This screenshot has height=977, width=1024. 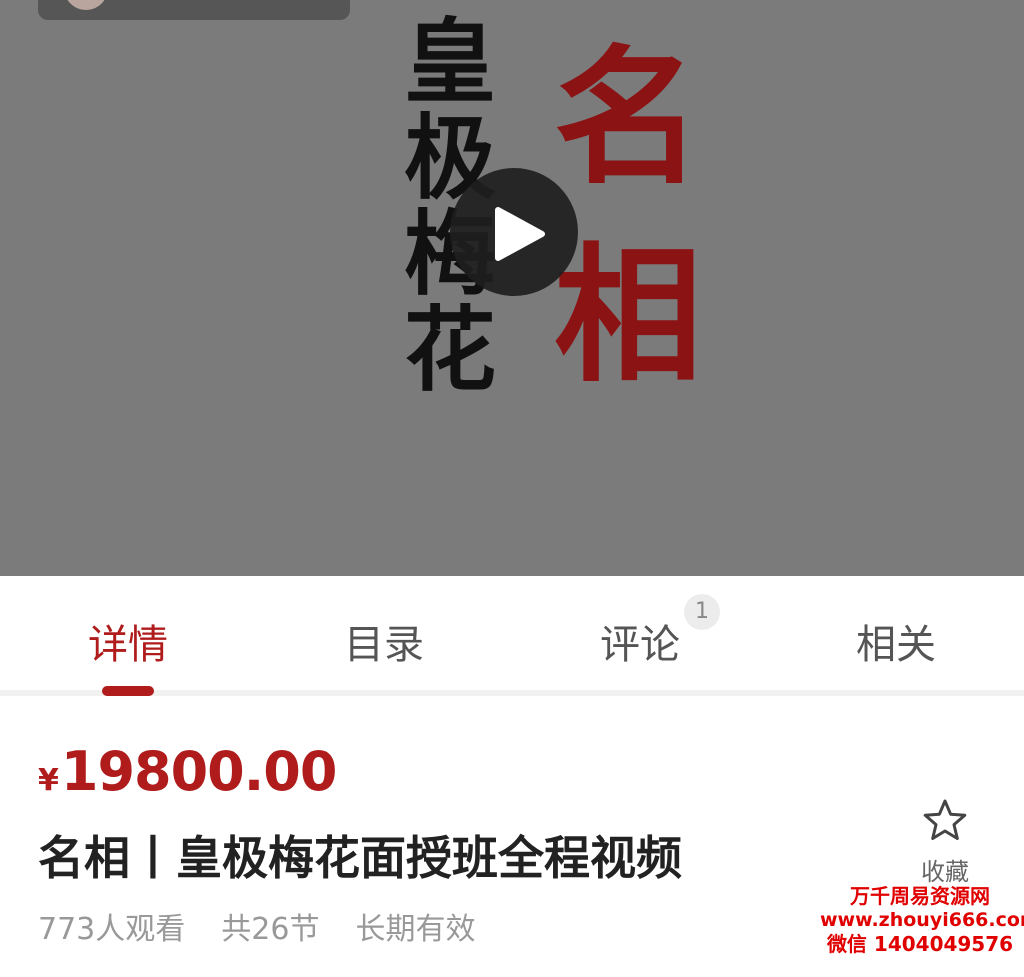 I want to click on course-meta: 773人观看 共26节 长期有效, so click(x=256, y=926).